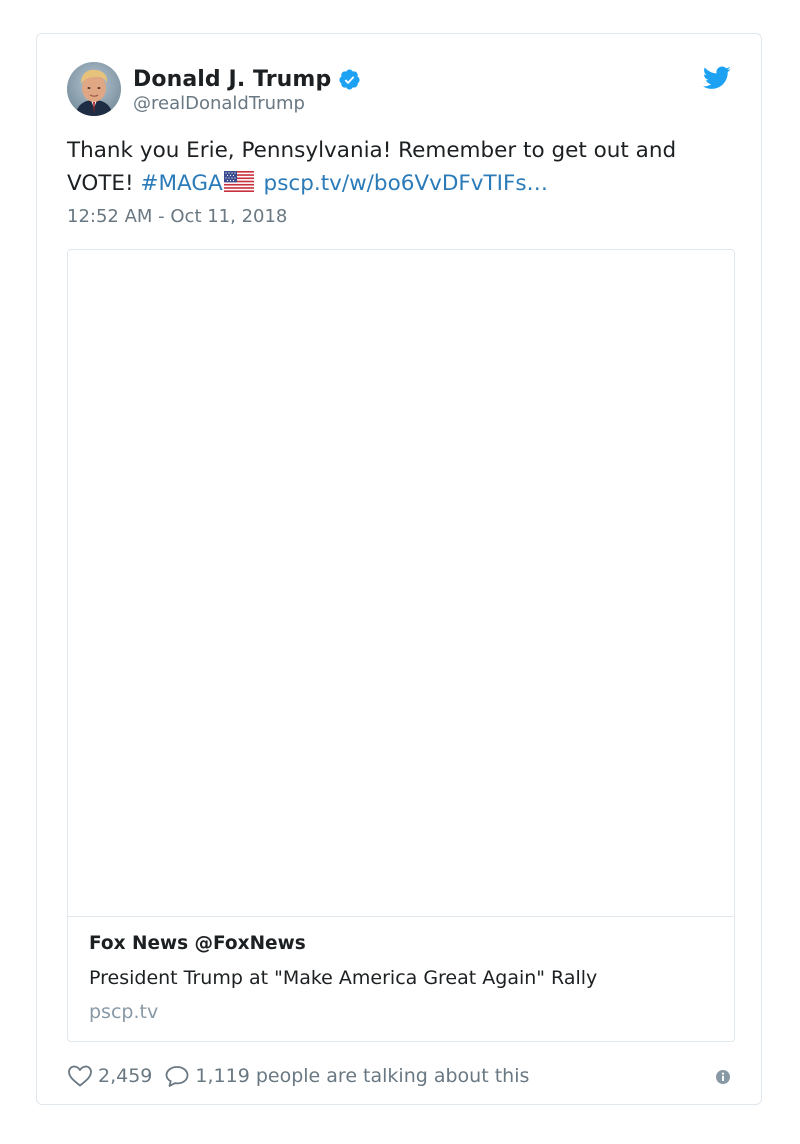 Image resolution: width=800 pixels, height=1144 pixels. What do you see at coordinates (247, 103) in the screenshot?
I see `author-screen-name: @realDonaldTrump` at bounding box center [247, 103].